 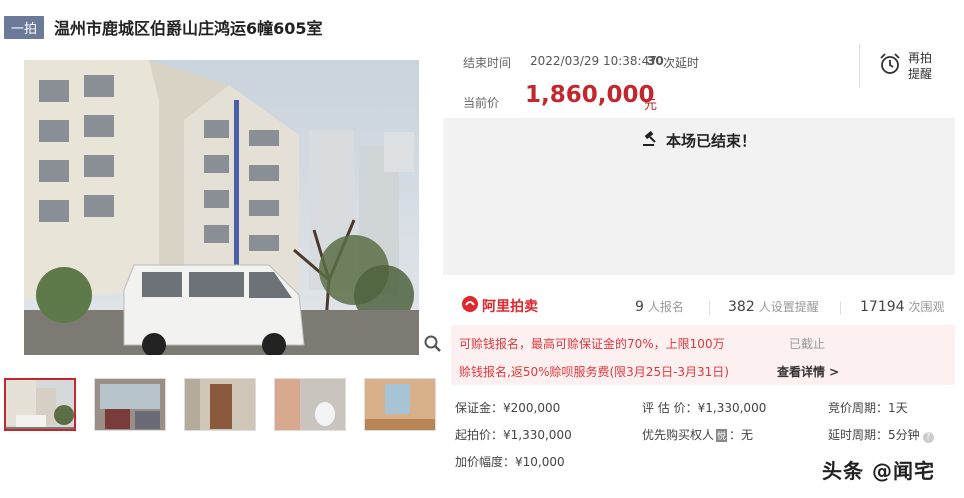 What do you see at coordinates (868, 408) in the screenshot?
I see `bid-cycle: 竞价周期：1天` at bounding box center [868, 408].